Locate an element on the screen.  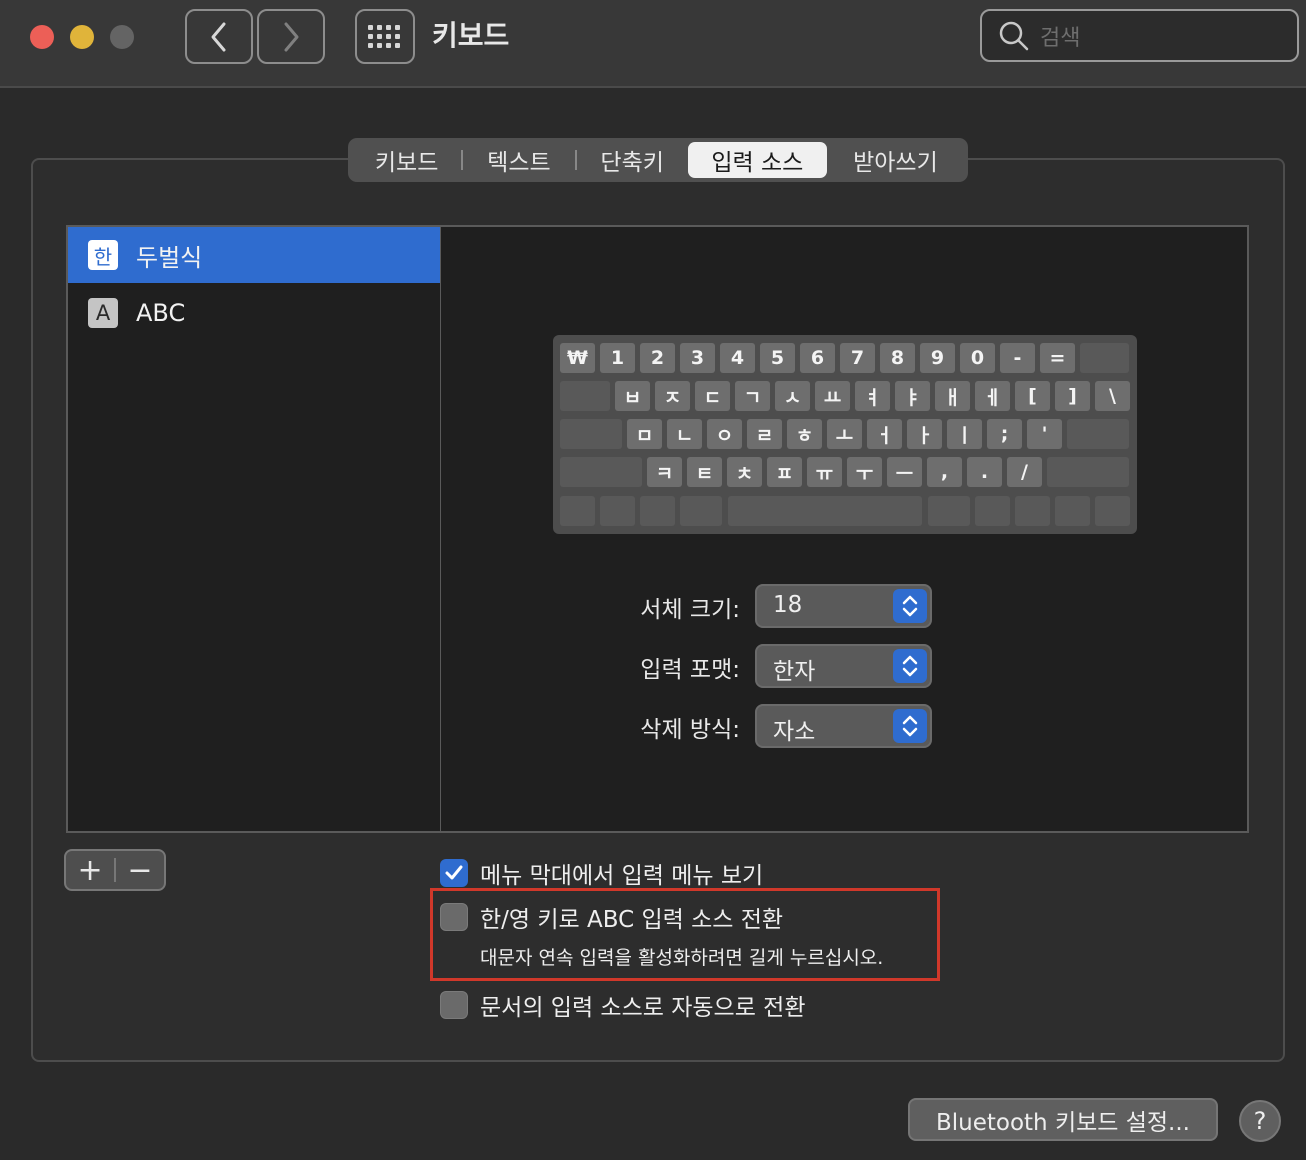
keyboard-key: ㅊ is located at coordinates (744, 472).